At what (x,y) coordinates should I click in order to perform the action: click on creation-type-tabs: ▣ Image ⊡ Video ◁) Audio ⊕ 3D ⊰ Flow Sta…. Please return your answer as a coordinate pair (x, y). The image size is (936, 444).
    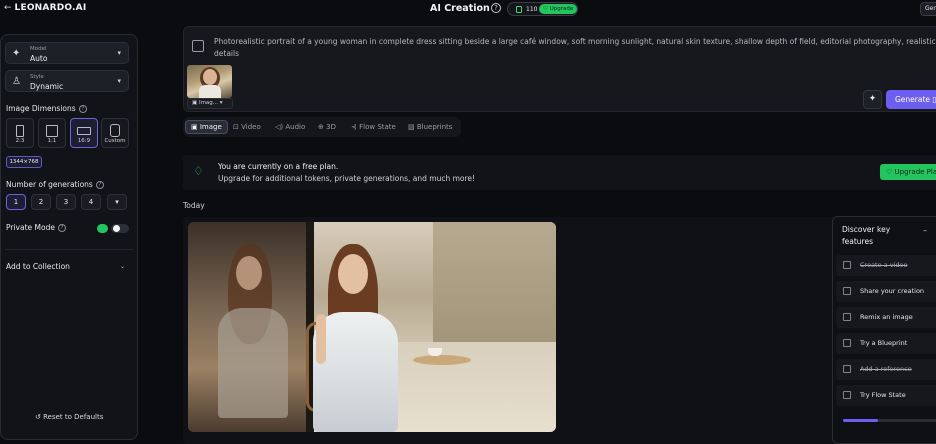
    Looking at the image, I should click on (322, 127).